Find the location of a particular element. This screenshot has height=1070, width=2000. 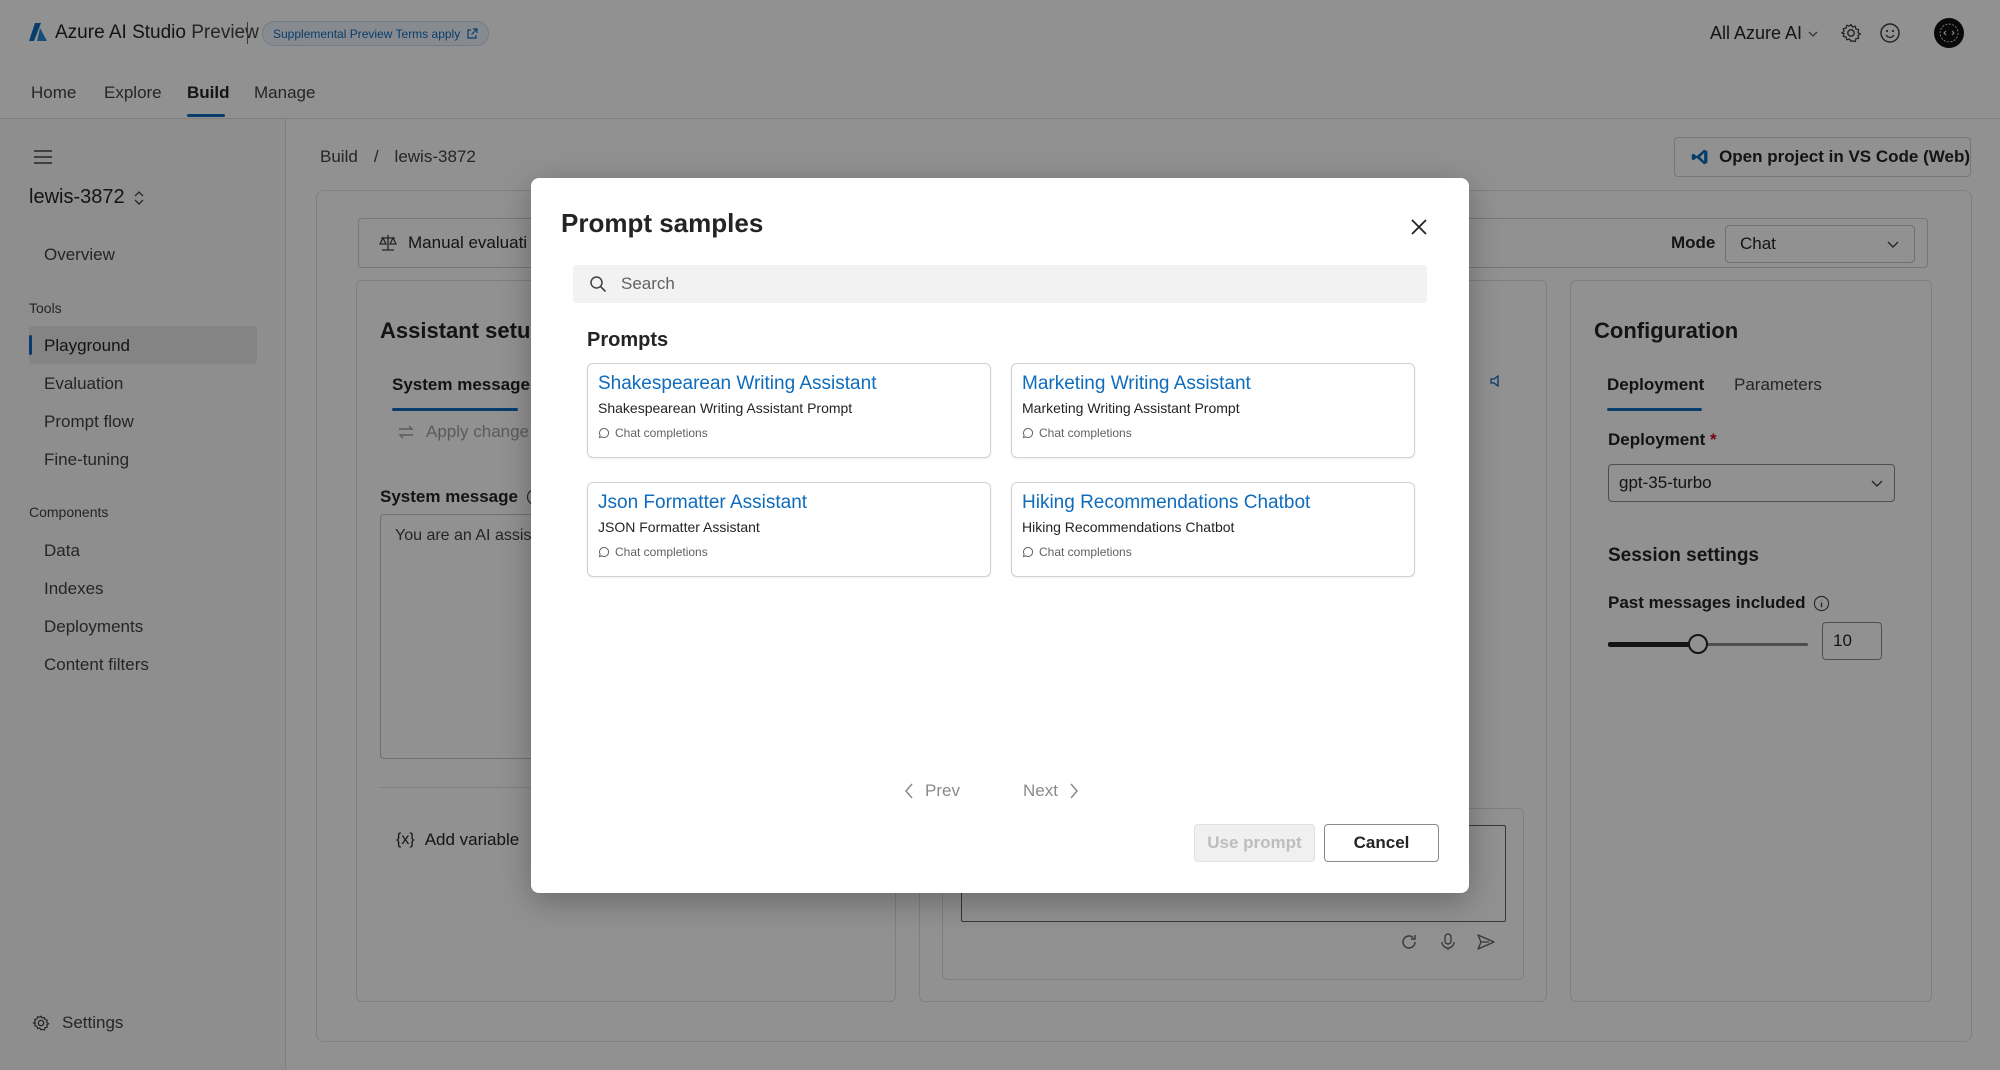

dialog-title: Prompt samples is located at coordinates (662, 223).